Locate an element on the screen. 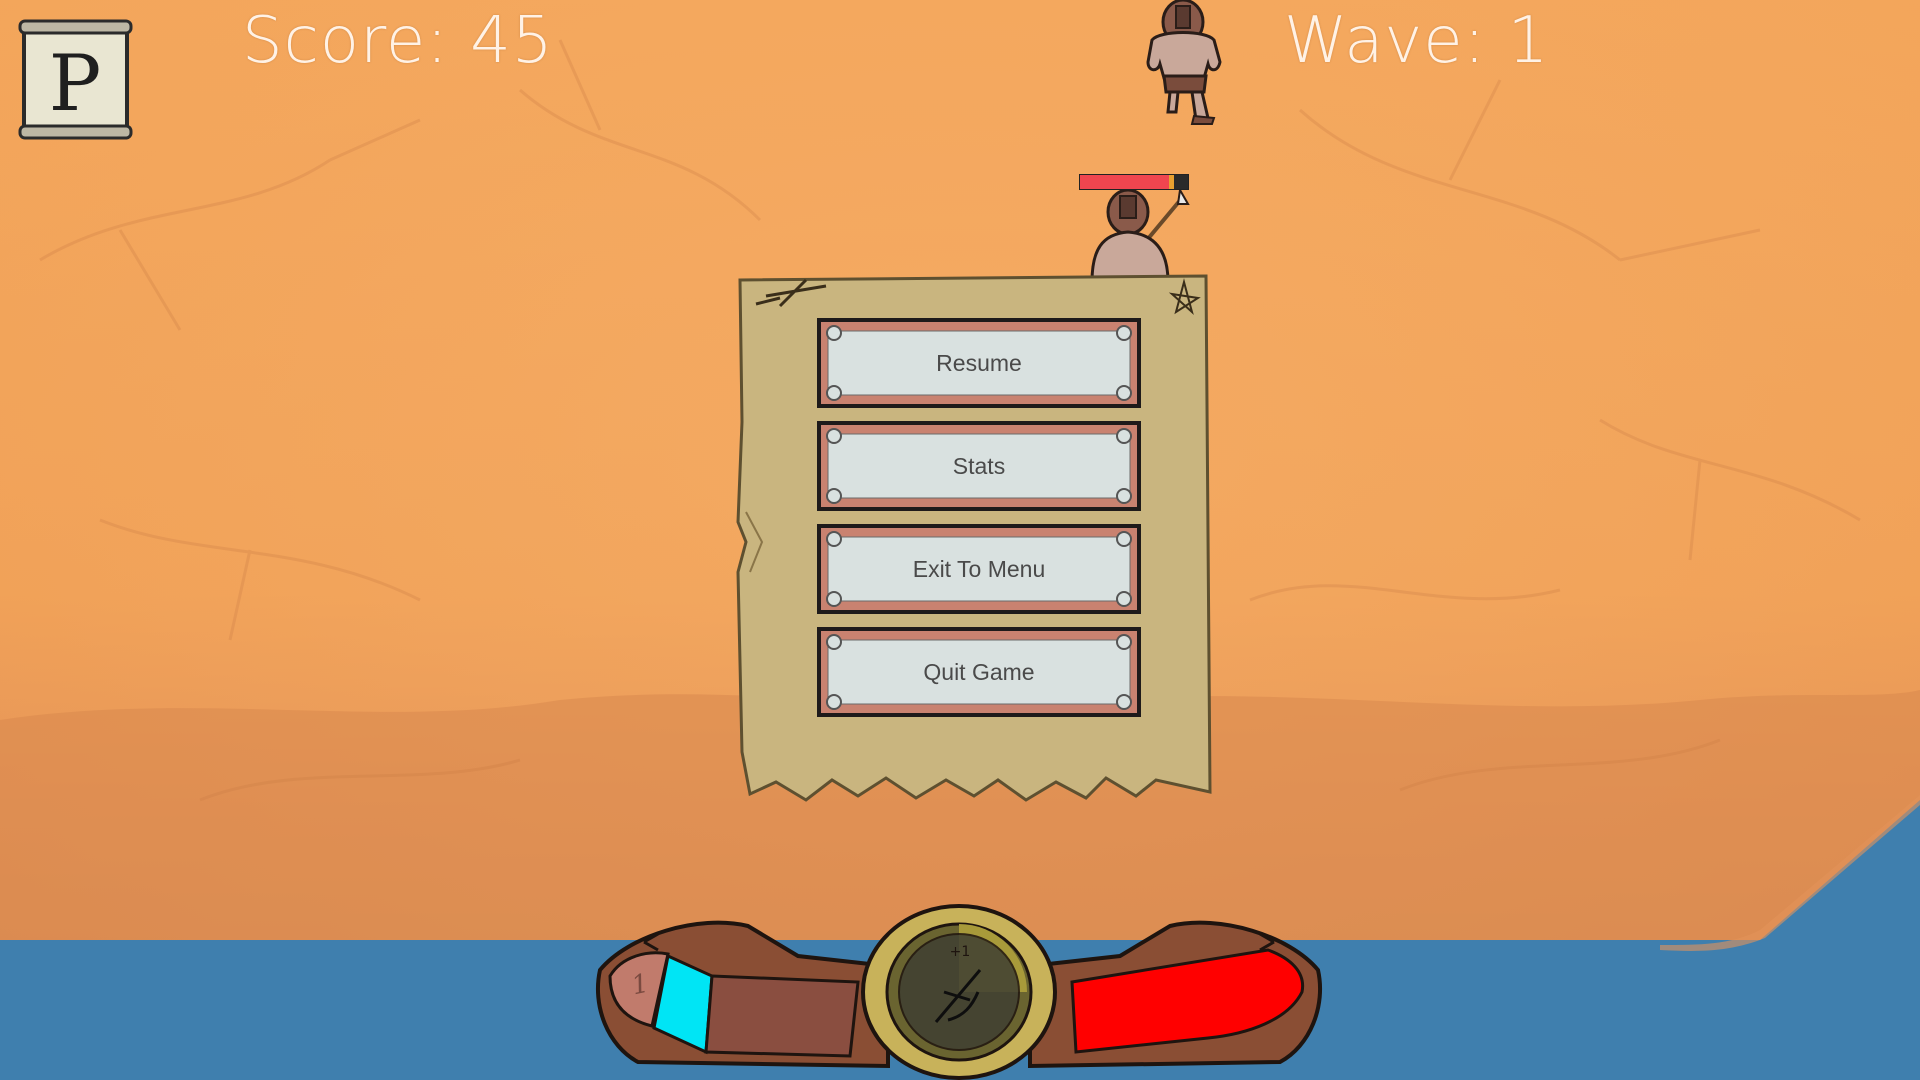  spearman-enemy is located at coordinates (1140, 236).